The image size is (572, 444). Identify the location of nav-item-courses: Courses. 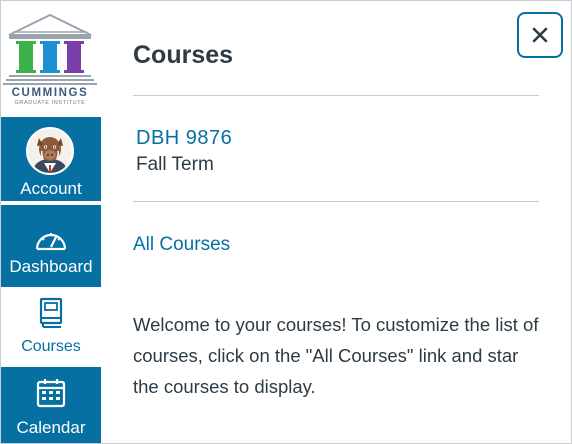
(51, 327).